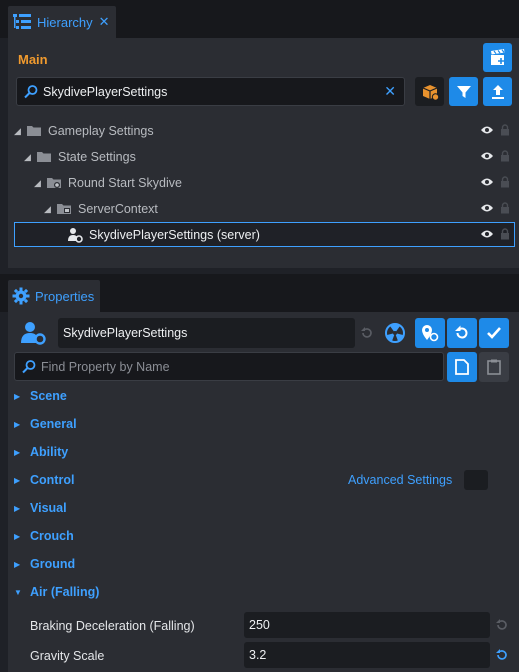 This screenshot has width=519, height=672. I want to click on template-objects-button, so click(429, 91).